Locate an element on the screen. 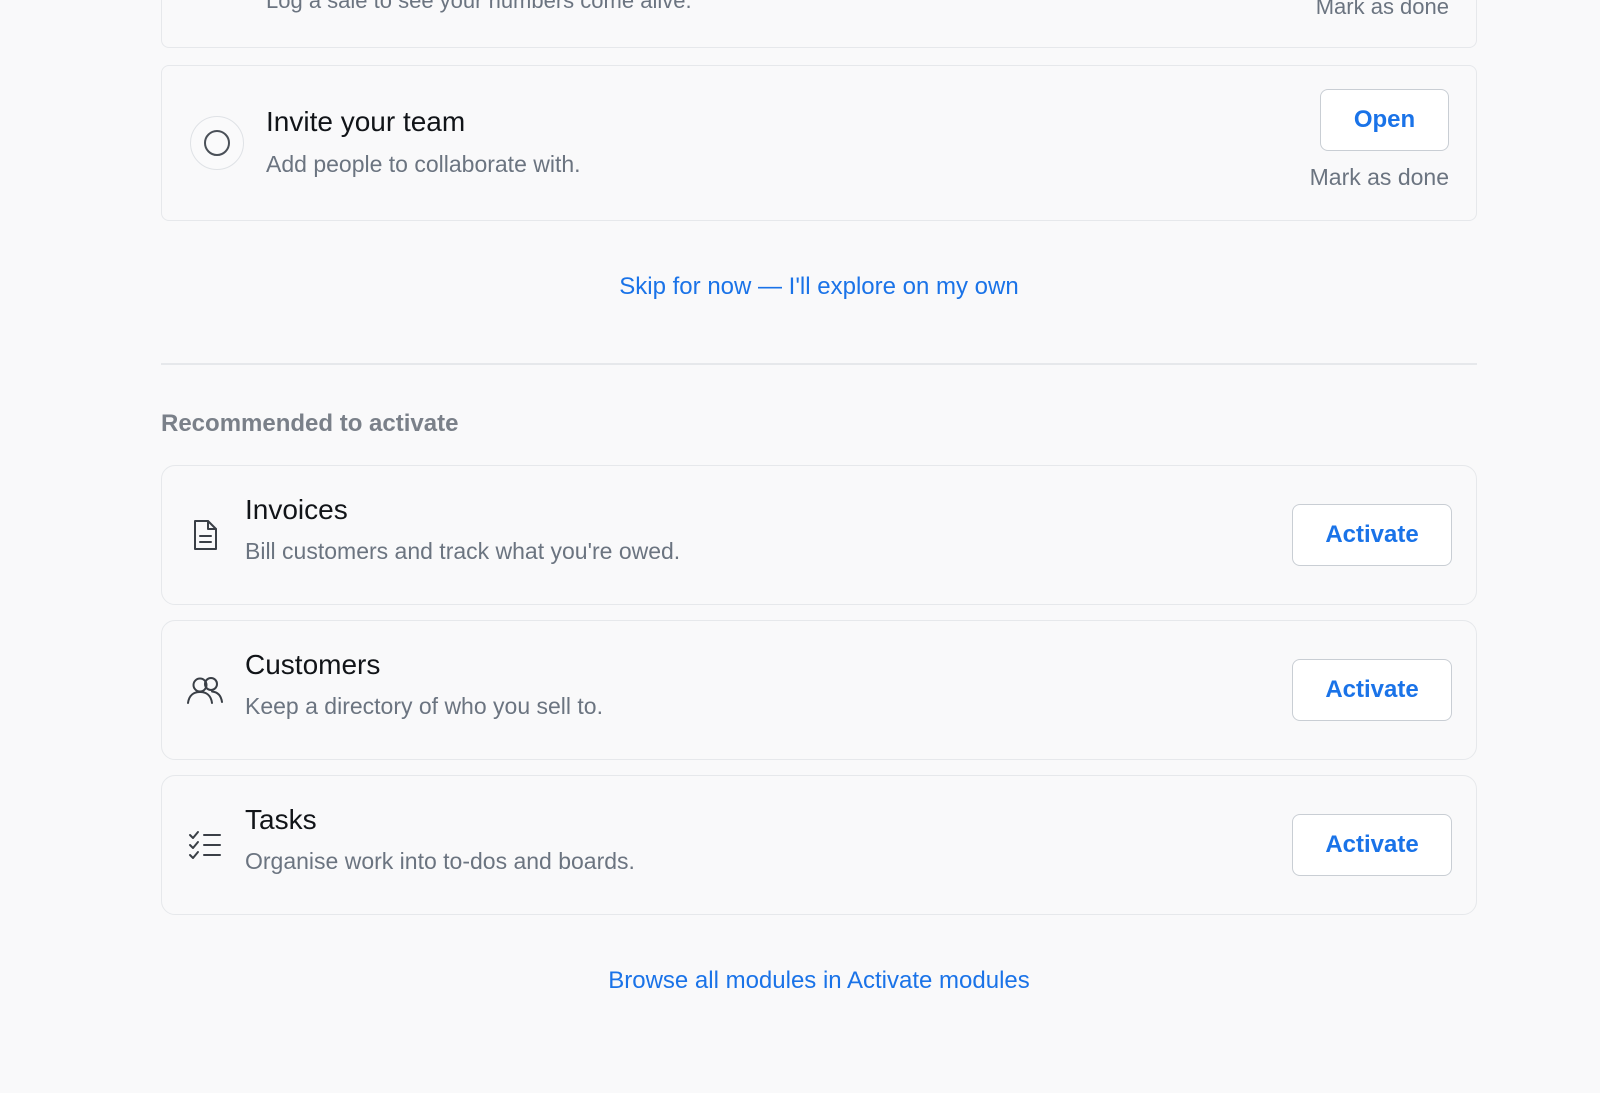 The width and height of the screenshot is (1600, 1093). module-description: Keep a directory of who you sell to. is located at coordinates (424, 706).